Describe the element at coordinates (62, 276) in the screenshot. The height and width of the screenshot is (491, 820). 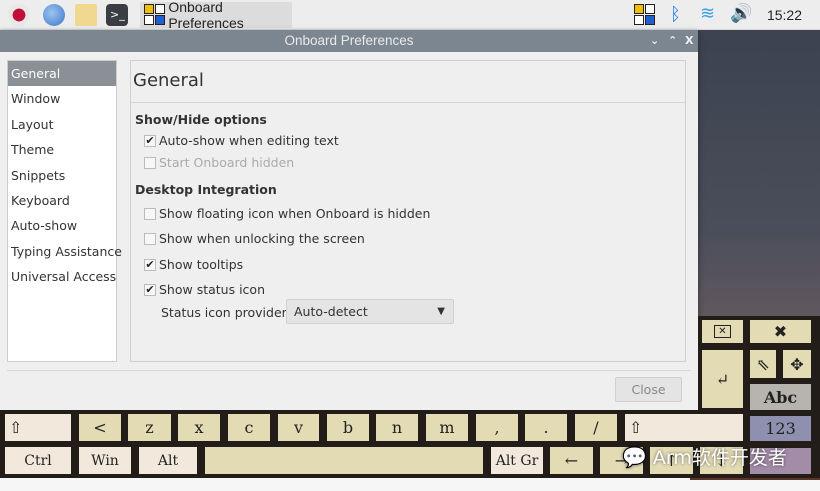
I see `sidebar-item-universal-access: Universal Access` at that location.